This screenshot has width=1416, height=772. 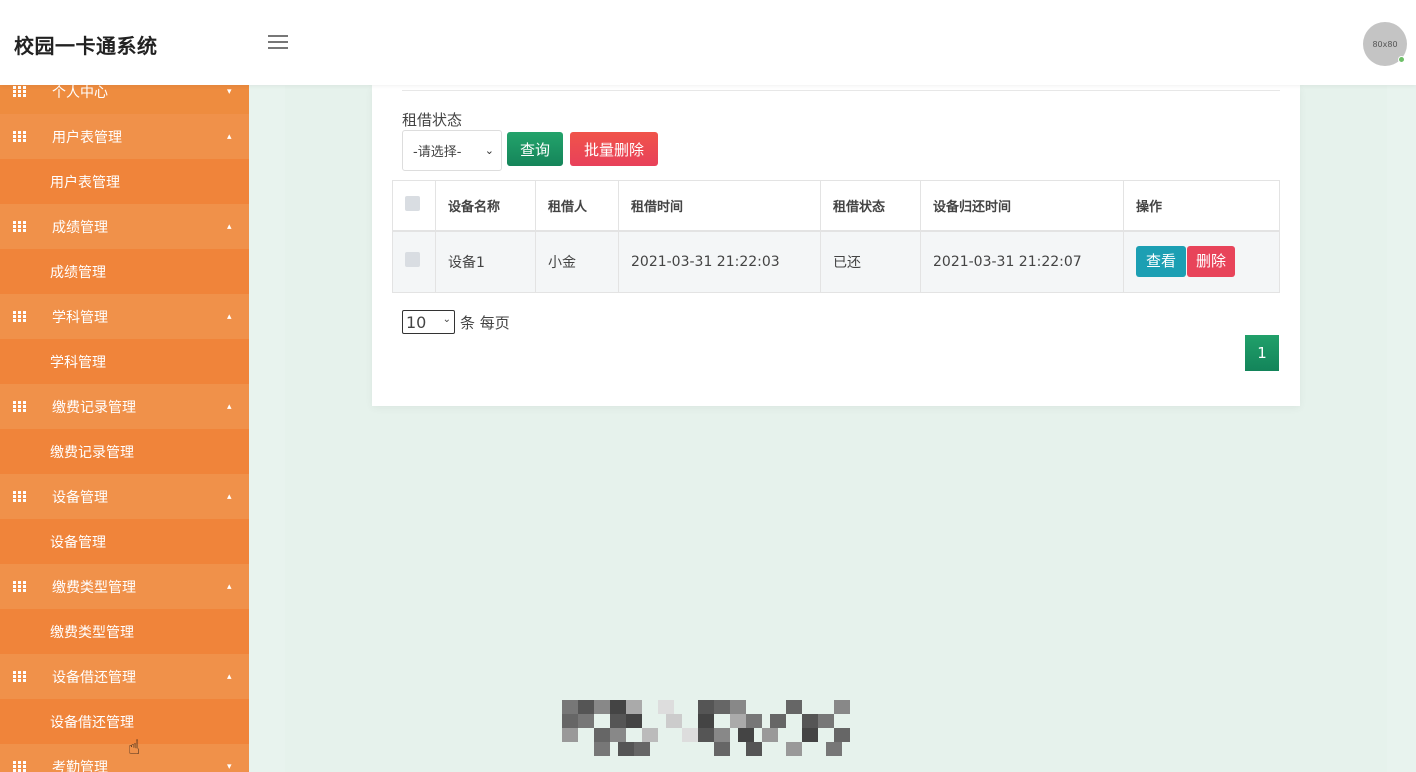 What do you see at coordinates (124, 181) in the screenshot?
I see `sidebar-item-user-table: 用户表管理` at bounding box center [124, 181].